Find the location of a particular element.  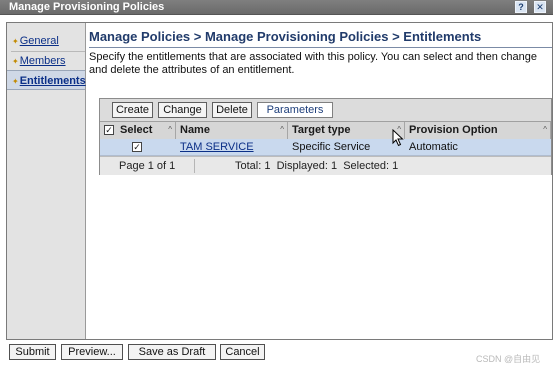

save-as-draft-button: Save as Draft is located at coordinates (172, 352).